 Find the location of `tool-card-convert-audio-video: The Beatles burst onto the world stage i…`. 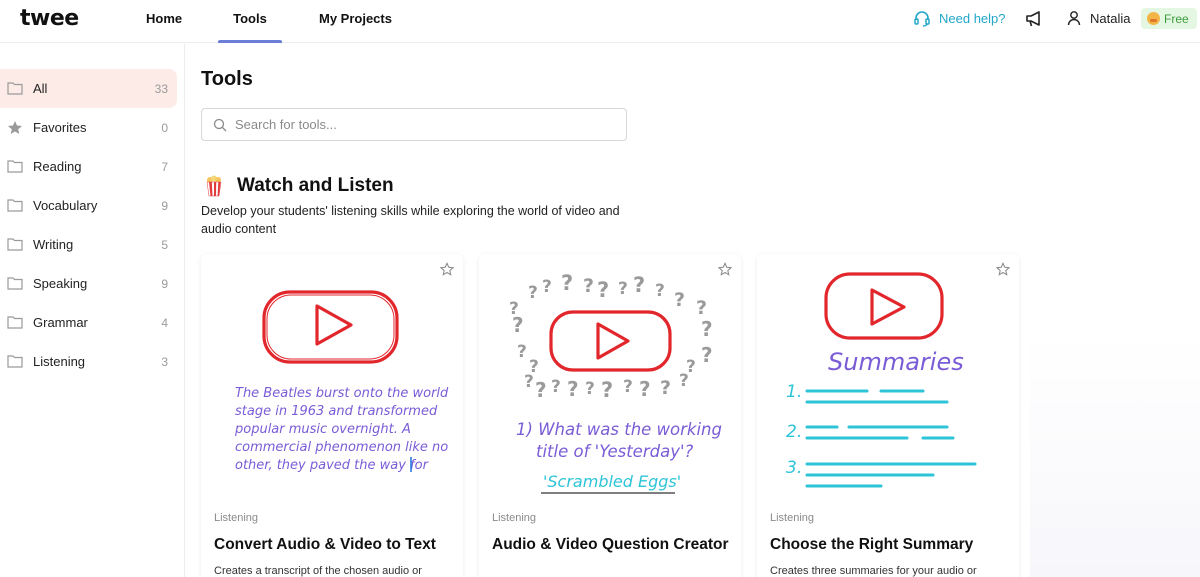

tool-card-convert-audio-video: The Beatles burst onto the world stage i… is located at coordinates (332, 415).